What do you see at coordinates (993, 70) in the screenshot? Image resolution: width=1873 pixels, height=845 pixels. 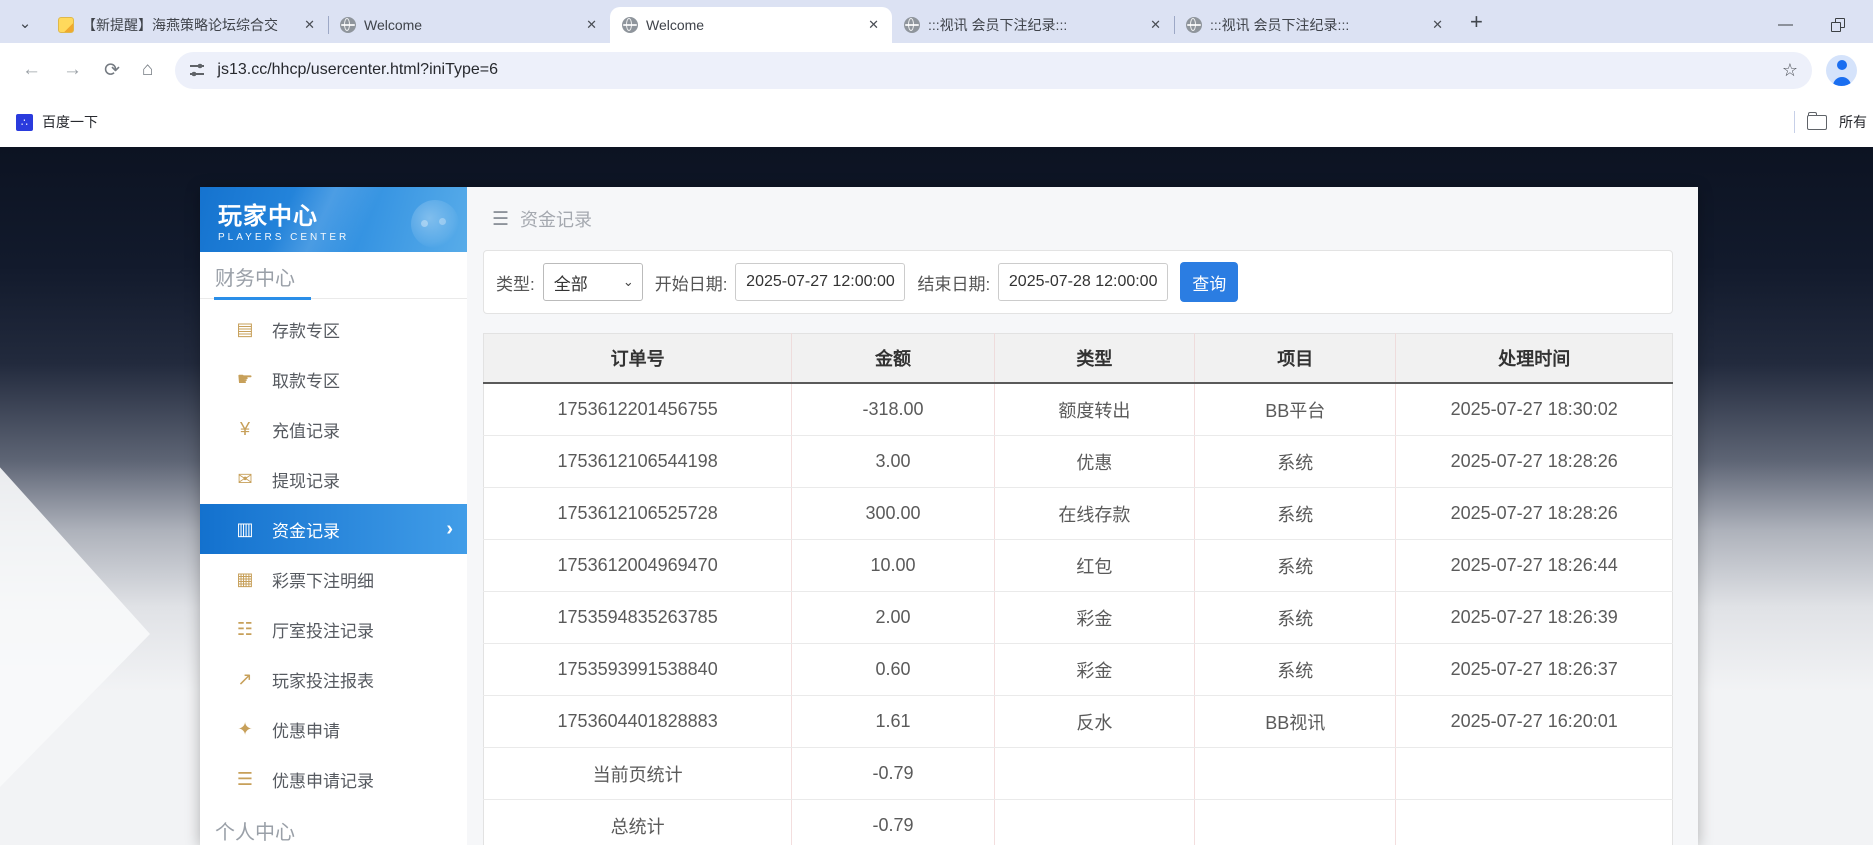 I see `address-bar: js13.cc/hhcp/usercenter.html?iniType=6 ☆` at bounding box center [993, 70].